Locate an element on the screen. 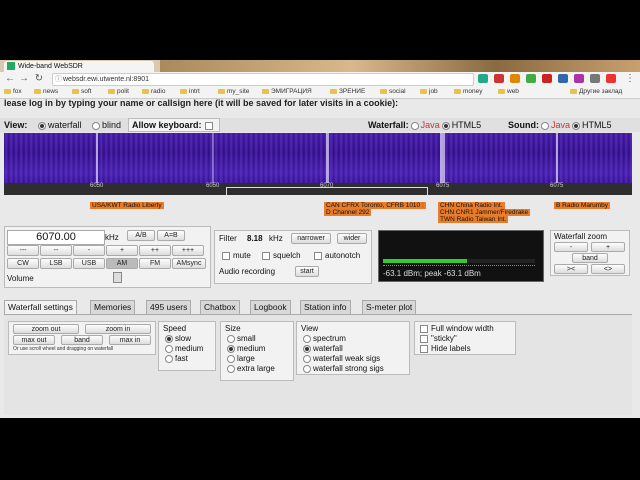 Image resolution: width=640 pixels, height=480 pixels. sticky-checkbox: "sticky" is located at coordinates (437, 338).